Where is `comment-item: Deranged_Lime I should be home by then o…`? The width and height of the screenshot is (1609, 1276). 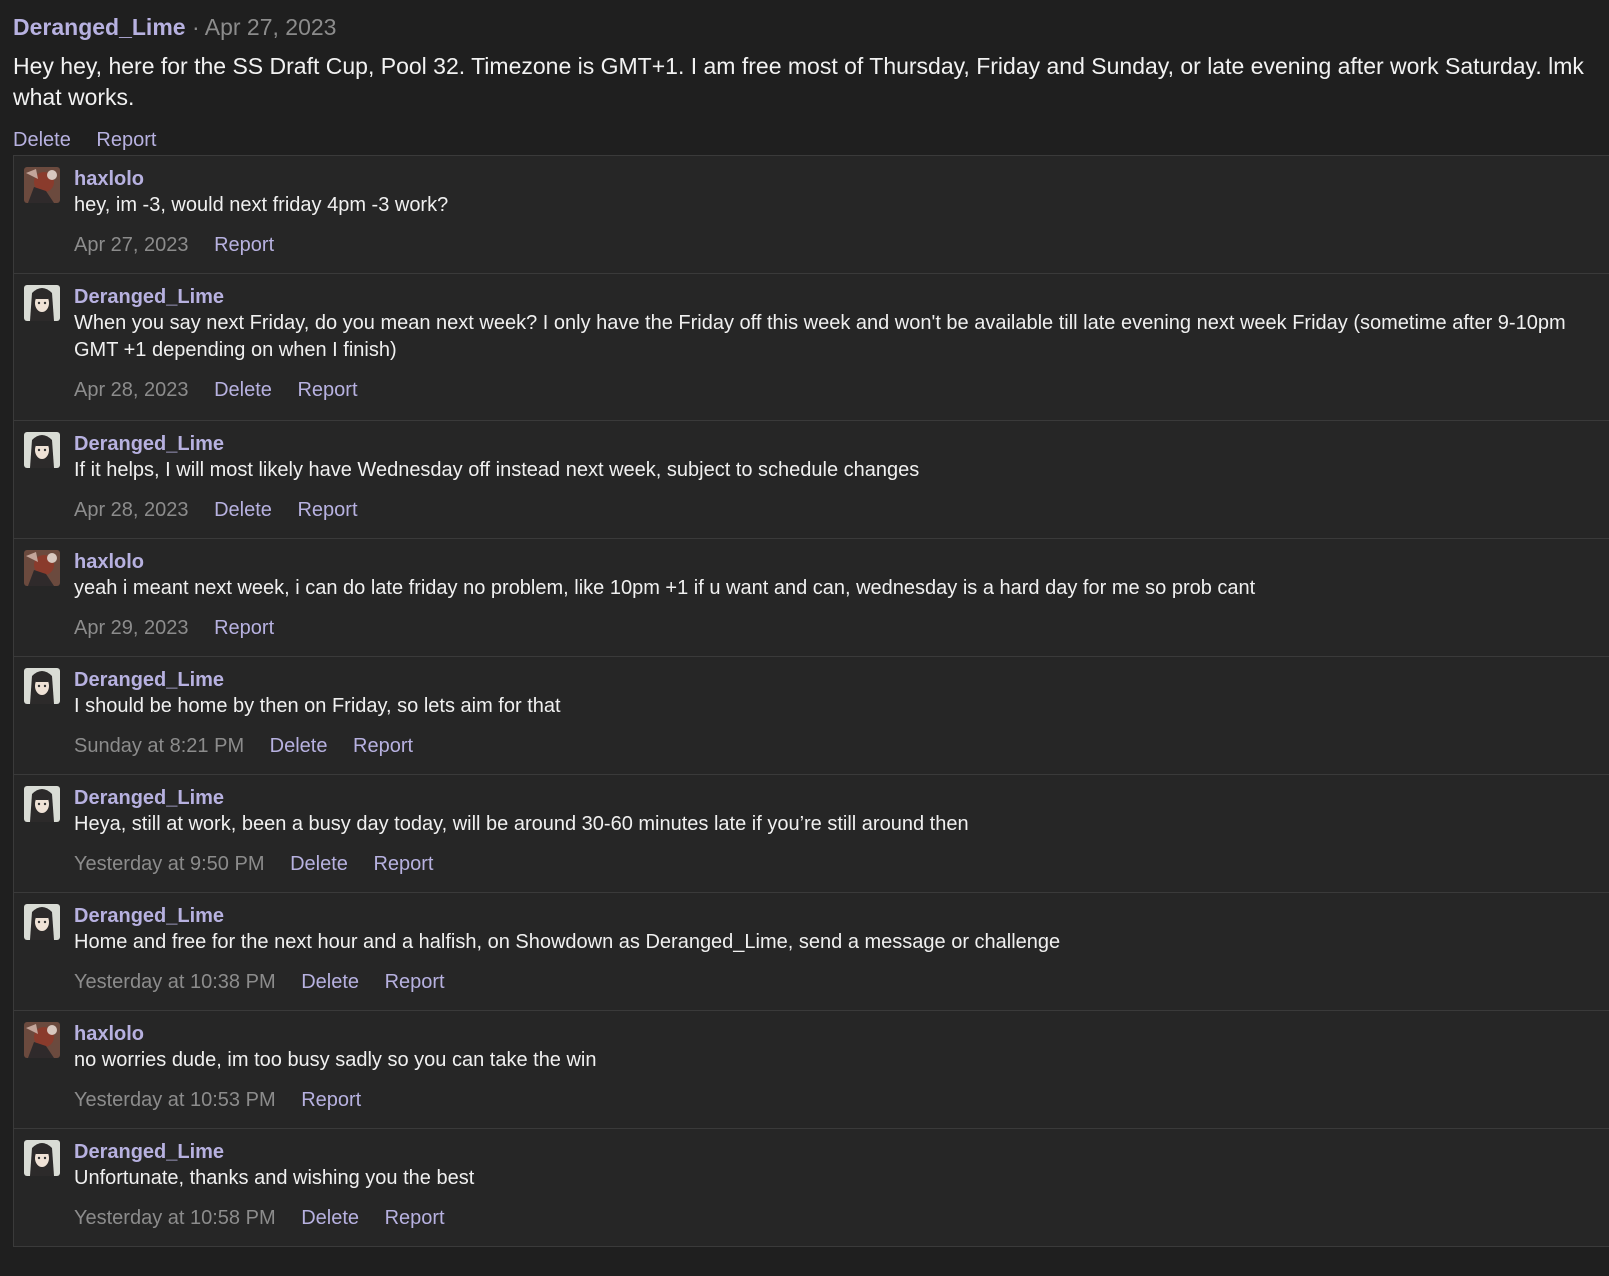 comment-item: Deranged_Lime I should be home by then o… is located at coordinates (811, 716).